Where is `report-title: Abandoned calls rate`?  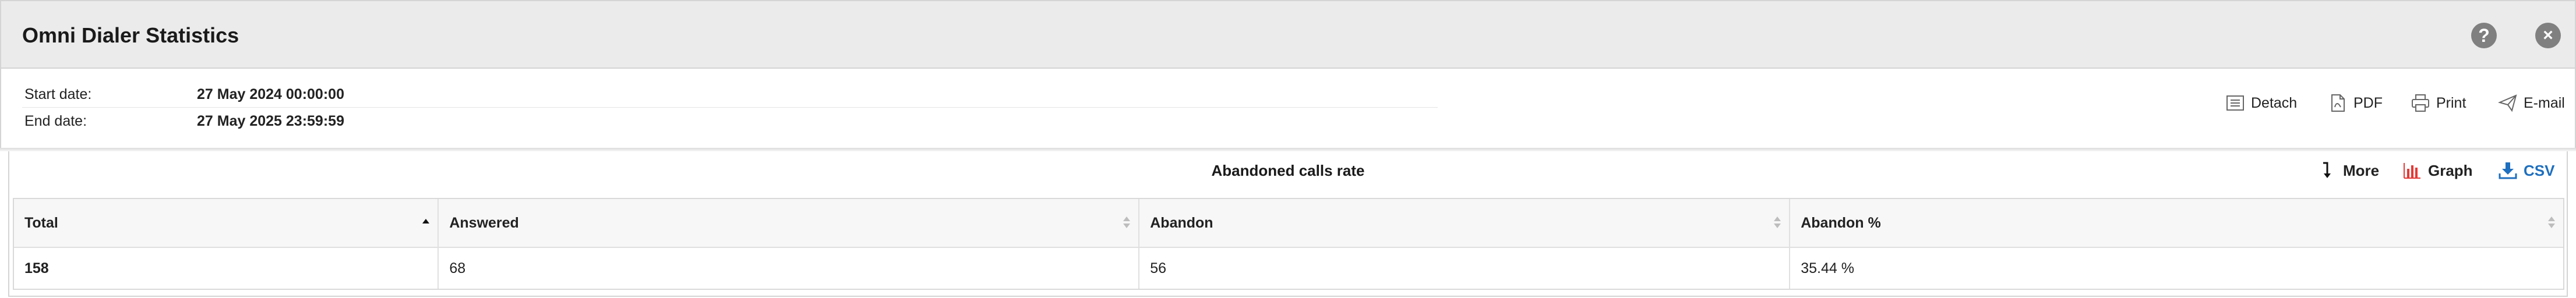 report-title: Abandoned calls rate is located at coordinates (1288, 170).